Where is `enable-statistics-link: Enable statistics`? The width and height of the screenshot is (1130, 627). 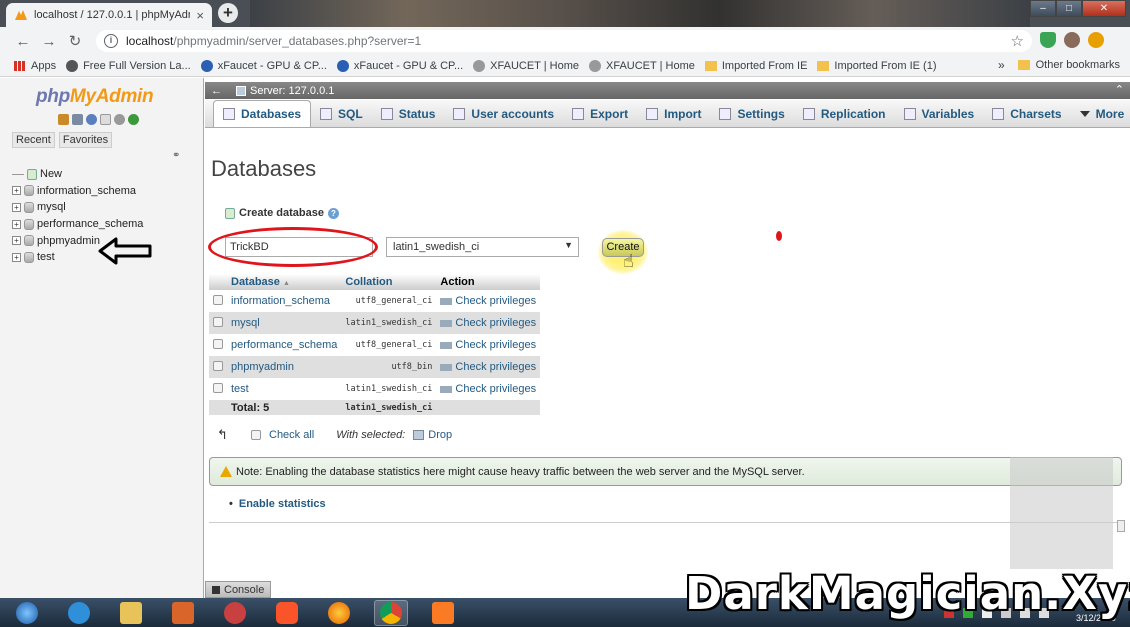
enable-statistics-link: Enable statistics is located at coordinates (277, 504).